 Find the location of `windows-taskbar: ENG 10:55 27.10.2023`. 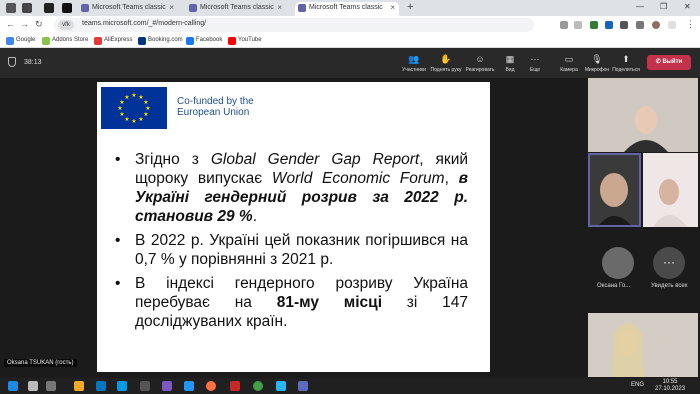

windows-taskbar: ENG 10:55 27.10.2023 is located at coordinates (350, 386).